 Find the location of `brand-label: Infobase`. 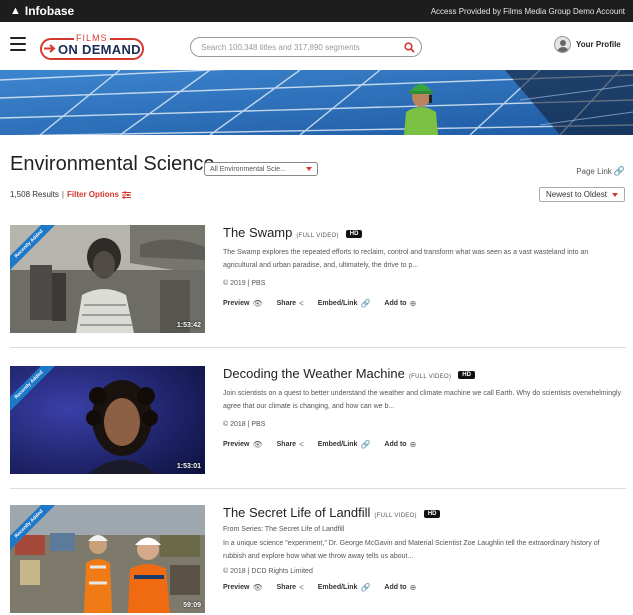

brand-label: Infobase is located at coordinates (49, 11).